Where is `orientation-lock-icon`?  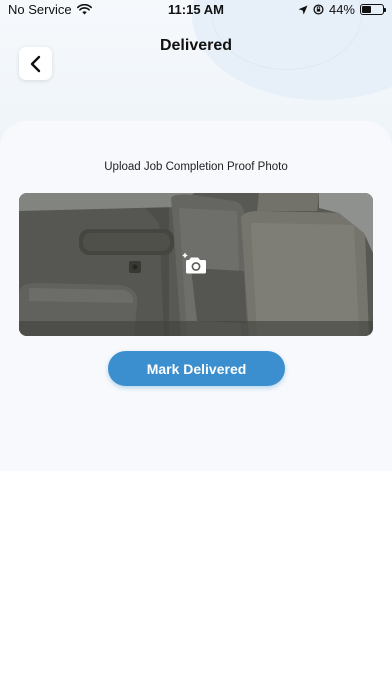
orientation-lock-icon is located at coordinates (318, 9).